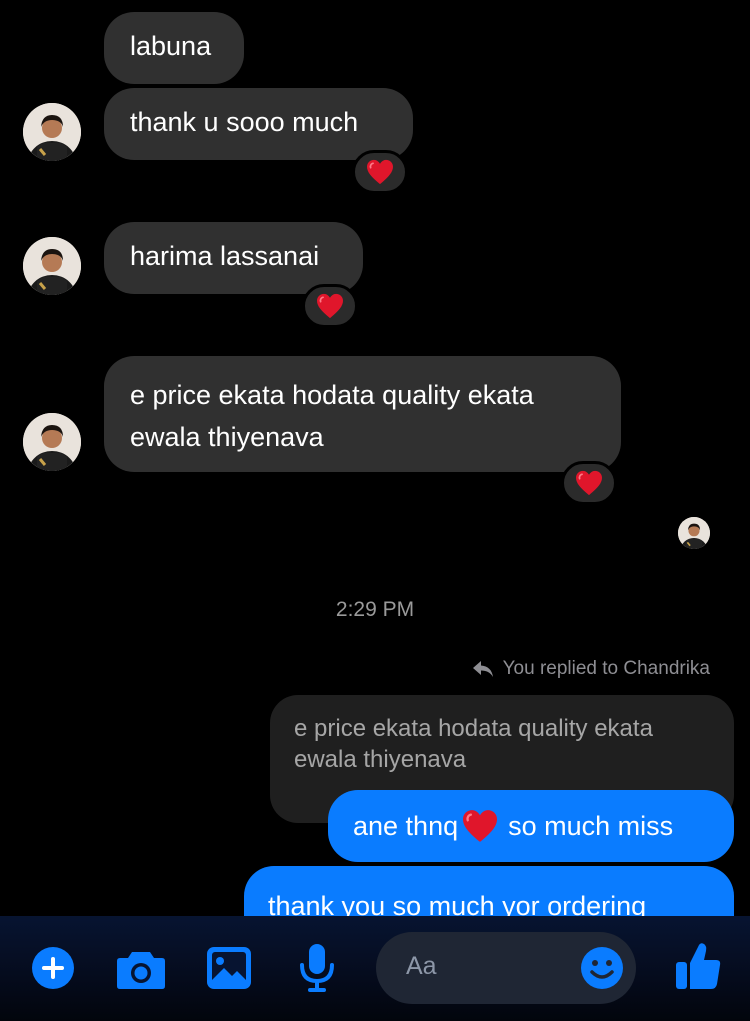 The image size is (750, 1021). I want to click on seen-avatar, so click(694, 533).